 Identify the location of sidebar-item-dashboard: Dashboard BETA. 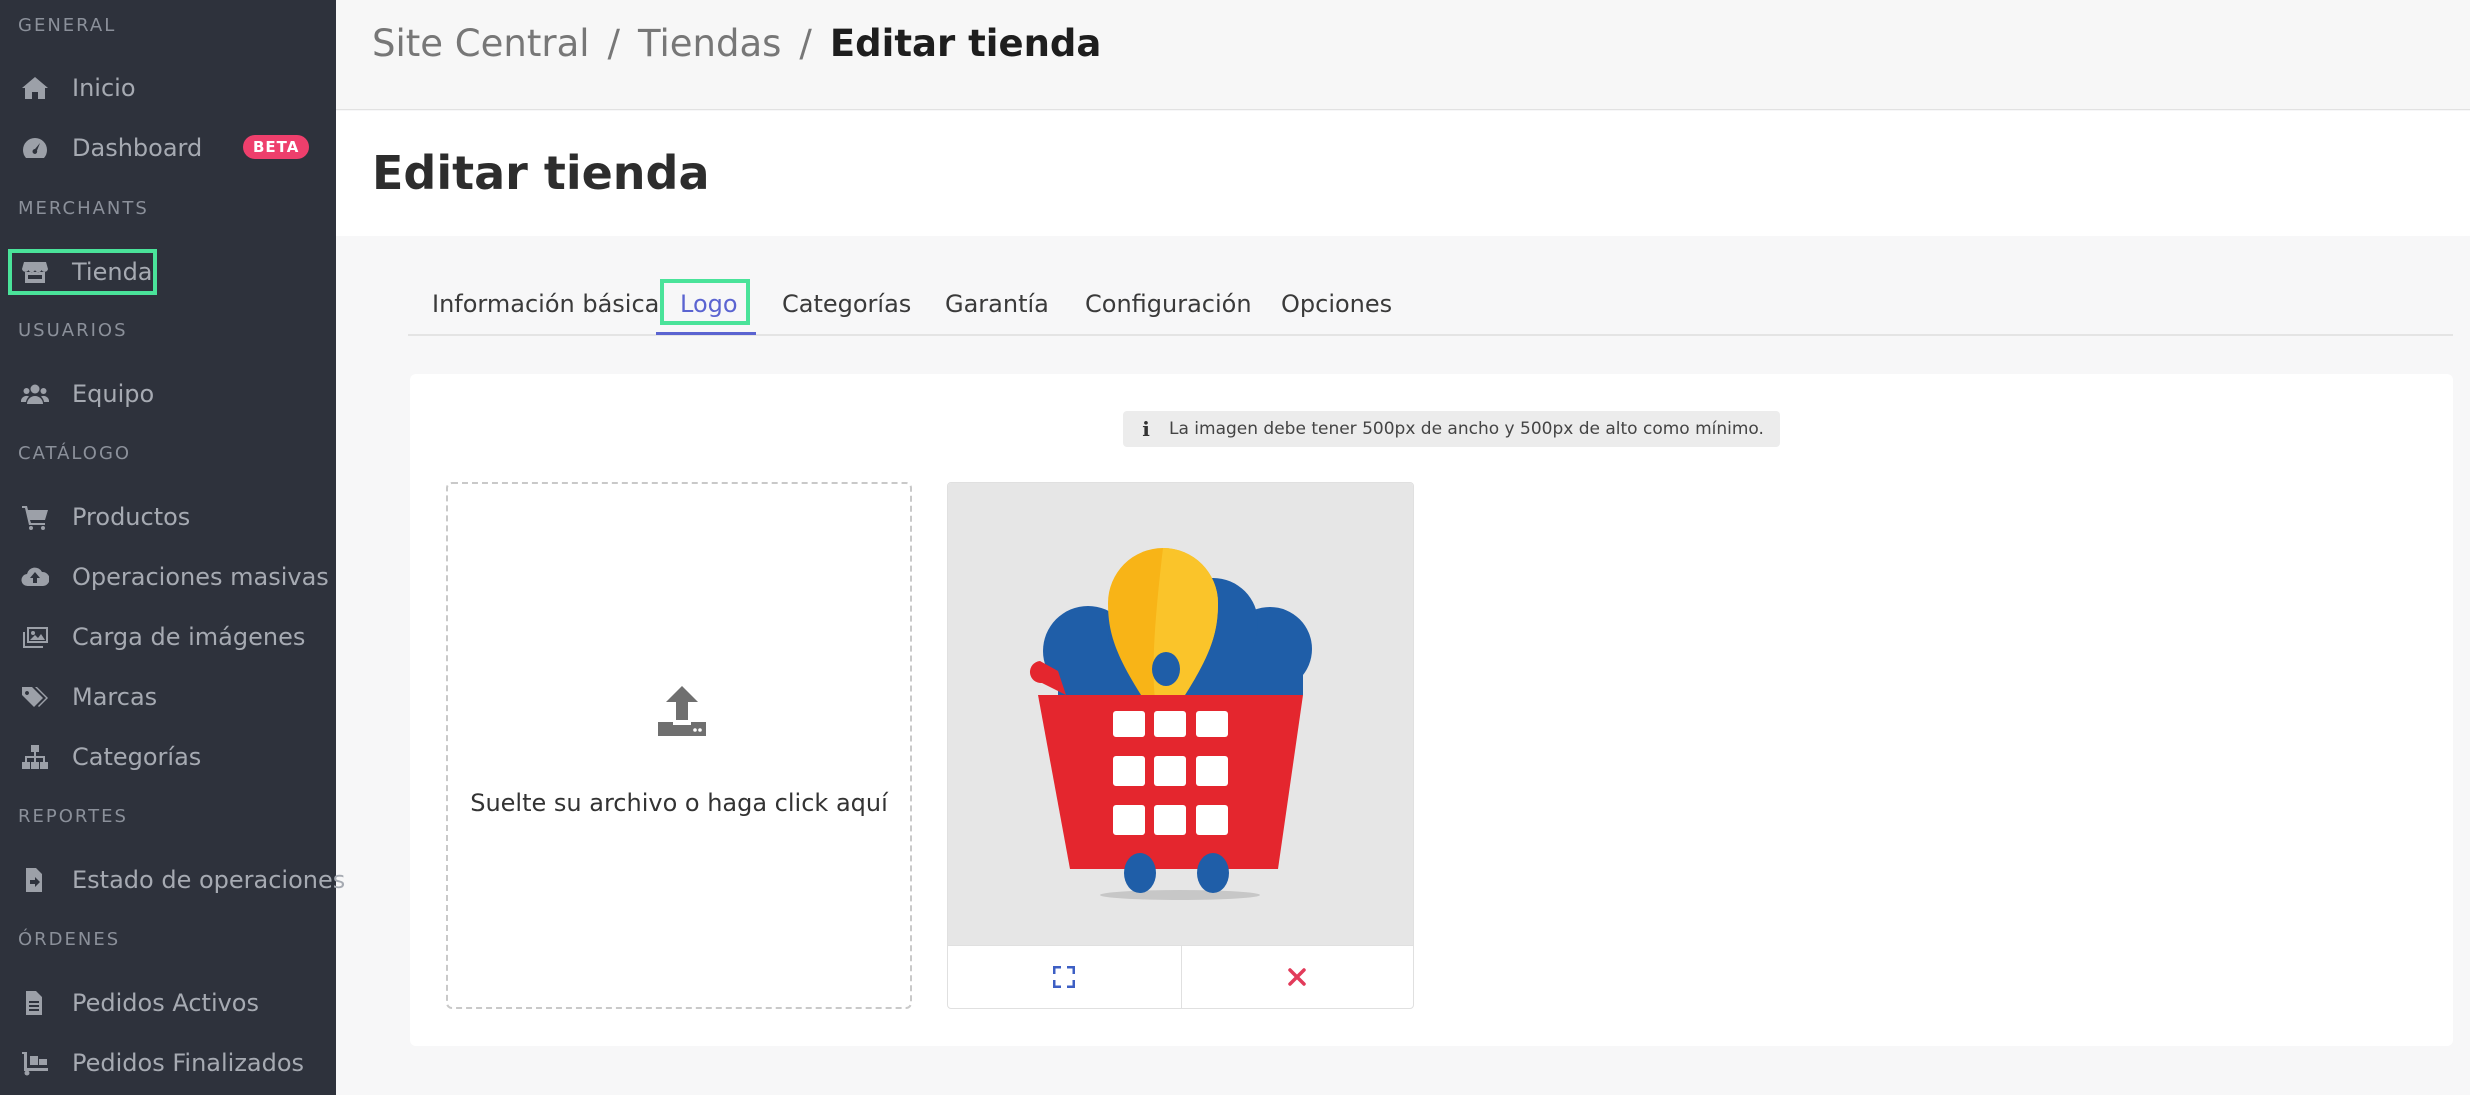
(168, 148).